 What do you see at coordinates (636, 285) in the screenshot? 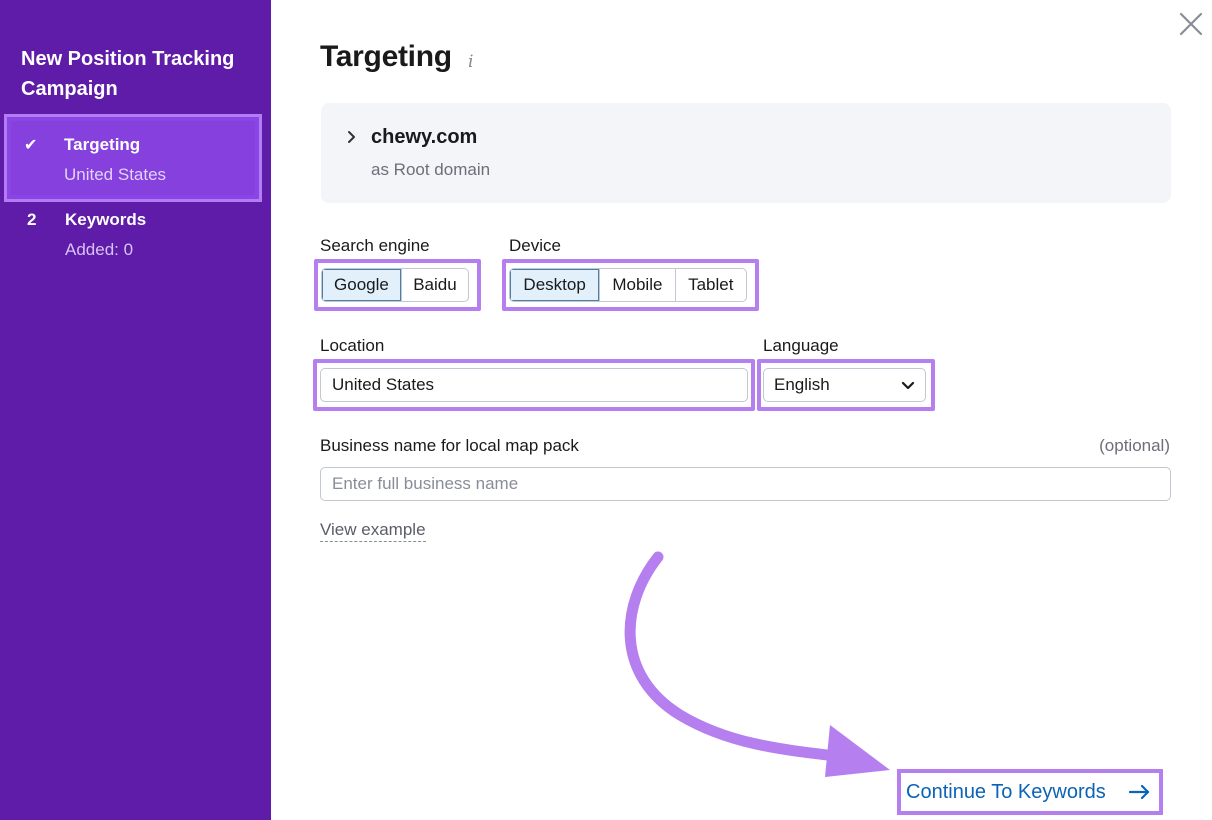
I see `device-mobile: Mobile` at bounding box center [636, 285].